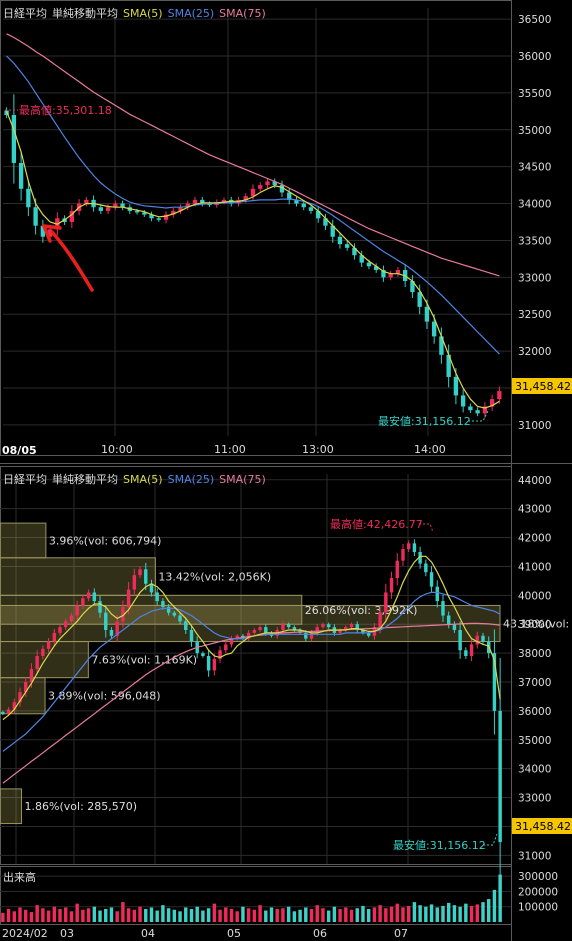 This screenshot has width=572, height=941. What do you see at coordinates (134, 13) in the screenshot?
I see `intraday-legend: 日経平均 単純移動平均 SMA(5) SMA(25) SMA(75)` at bounding box center [134, 13].